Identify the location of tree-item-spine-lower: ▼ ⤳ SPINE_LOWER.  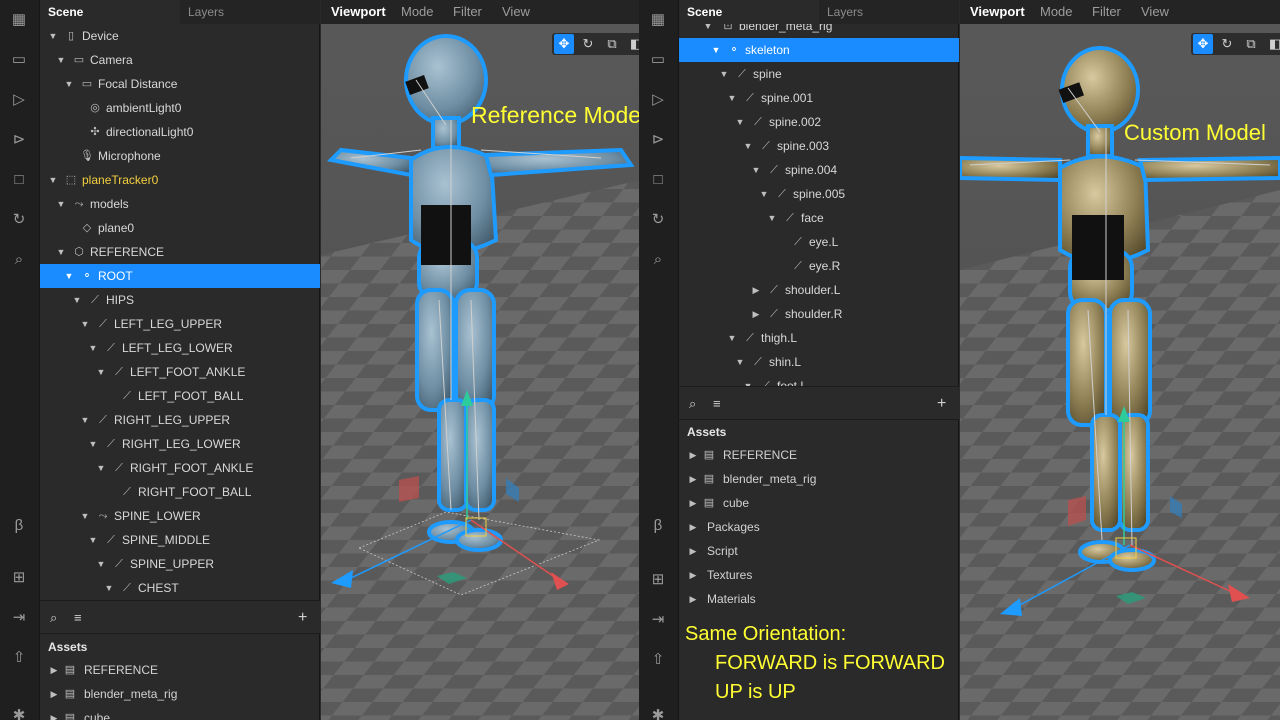
(180, 516).